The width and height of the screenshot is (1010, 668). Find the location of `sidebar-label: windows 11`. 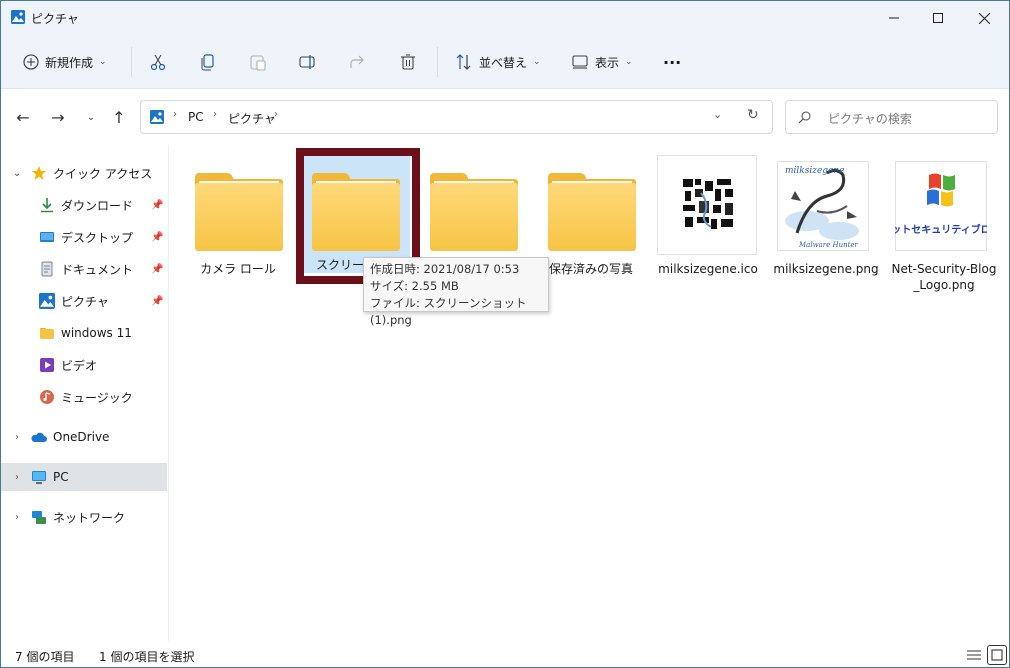

sidebar-label: windows 11 is located at coordinates (96, 333).